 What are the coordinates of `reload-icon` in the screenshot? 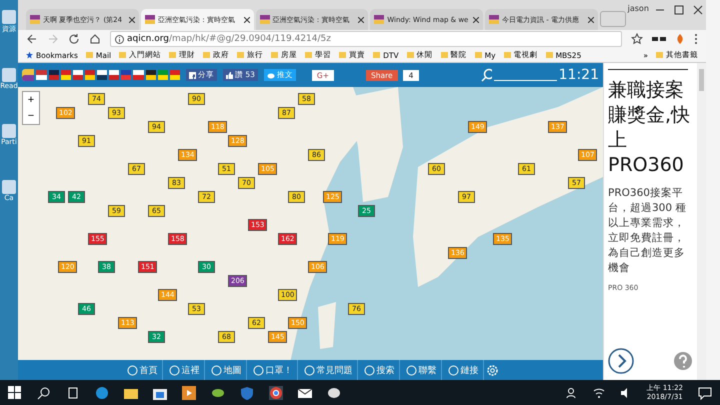 It's located at (74, 39).